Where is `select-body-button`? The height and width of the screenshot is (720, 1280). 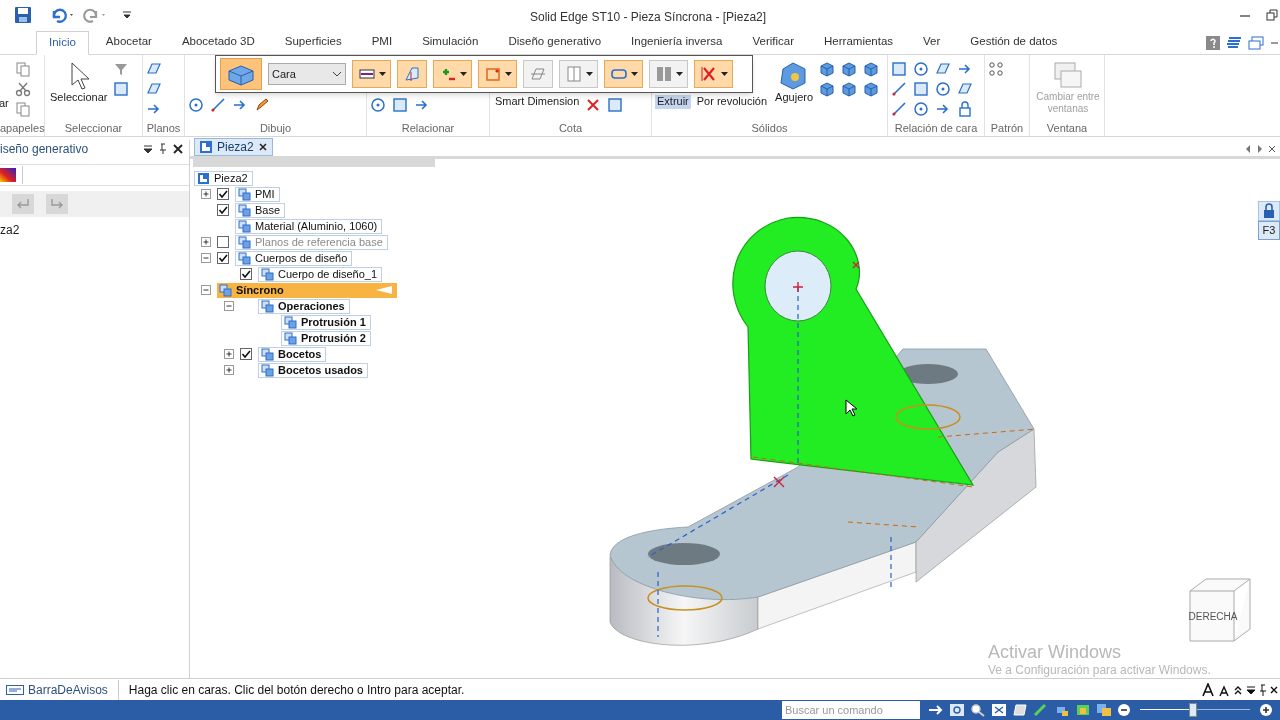 select-body-button is located at coordinates (241, 74).